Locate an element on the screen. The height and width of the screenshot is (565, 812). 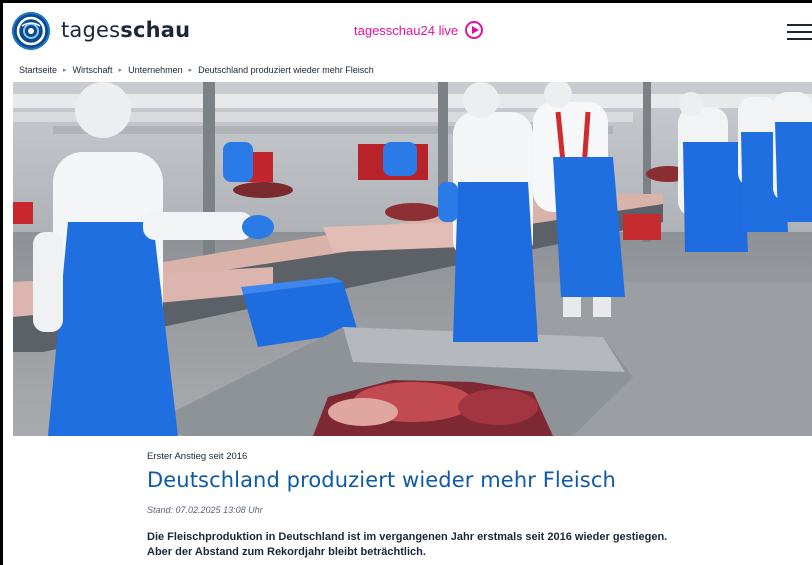
live-label: tagesschau24 live is located at coordinates (406, 30).